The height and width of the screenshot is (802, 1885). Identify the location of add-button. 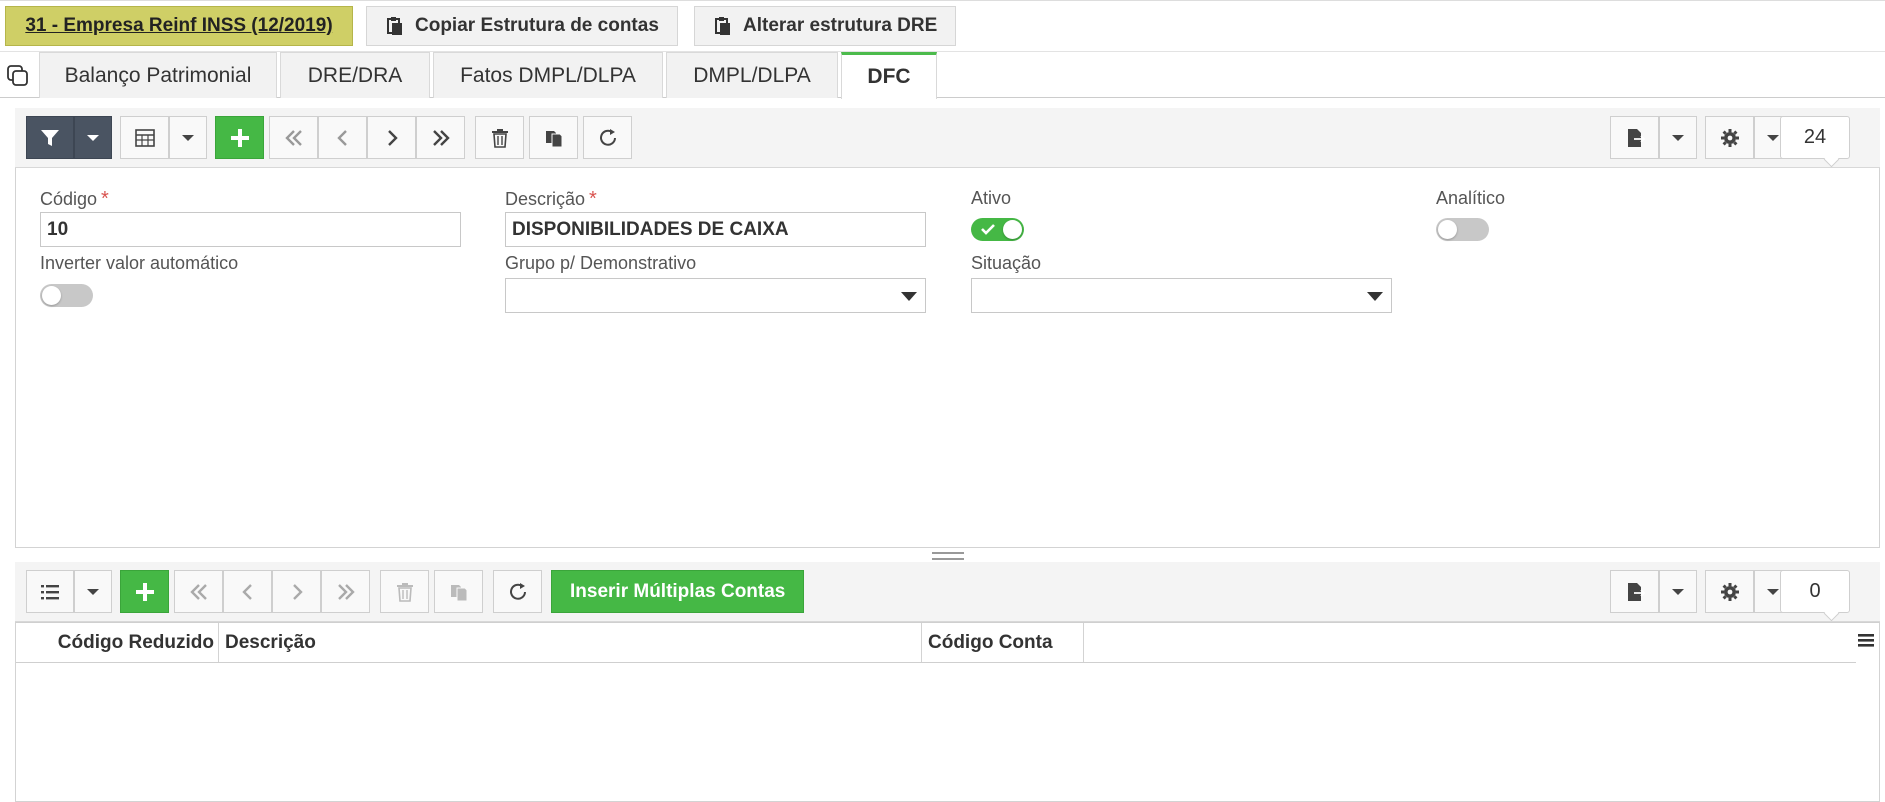
(239, 137).